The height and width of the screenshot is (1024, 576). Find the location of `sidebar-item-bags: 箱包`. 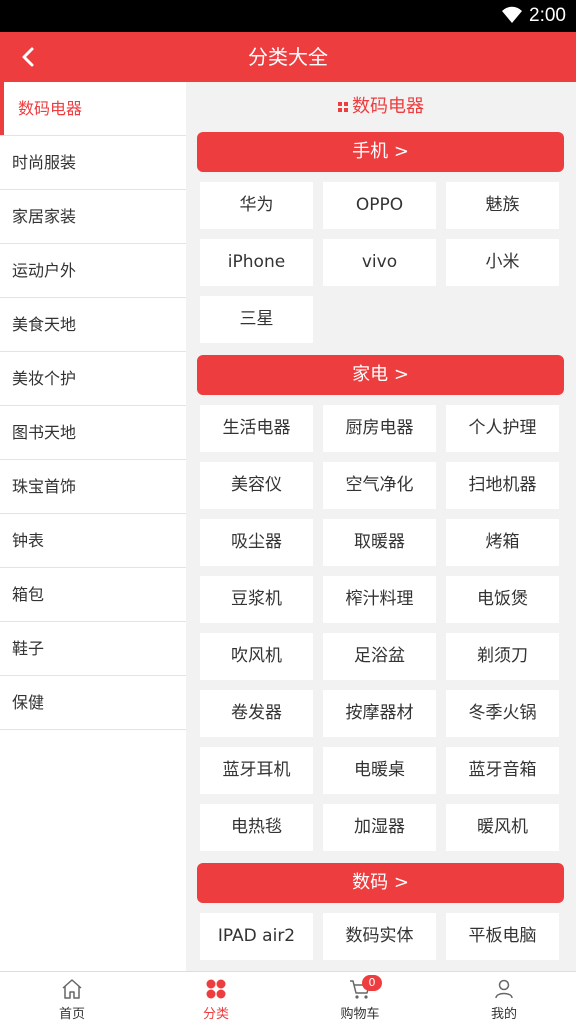

sidebar-item-bags: 箱包 is located at coordinates (93, 595).